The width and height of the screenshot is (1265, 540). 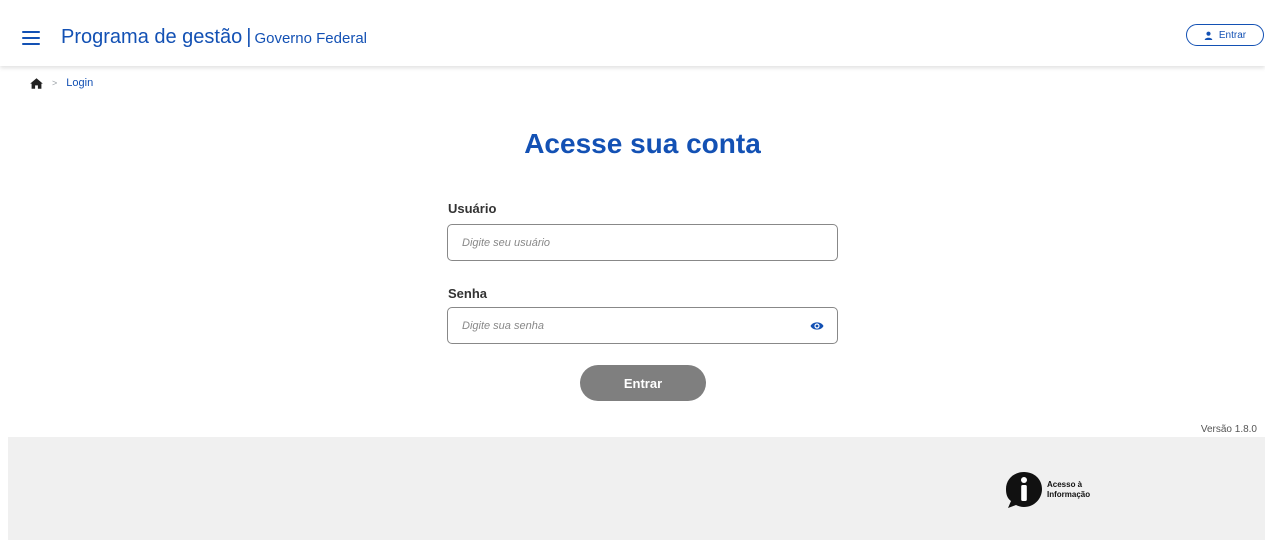 I want to click on page-title: Acesse sua conta, so click(x=642, y=143).